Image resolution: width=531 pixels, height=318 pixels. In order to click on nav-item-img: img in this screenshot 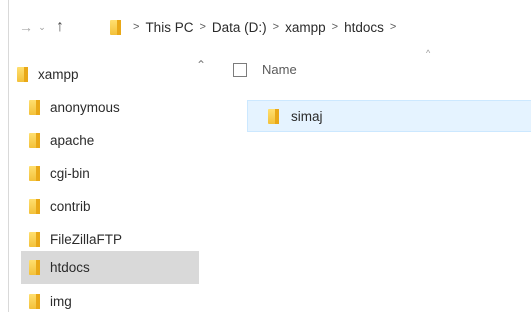, I will do `click(118, 301)`.